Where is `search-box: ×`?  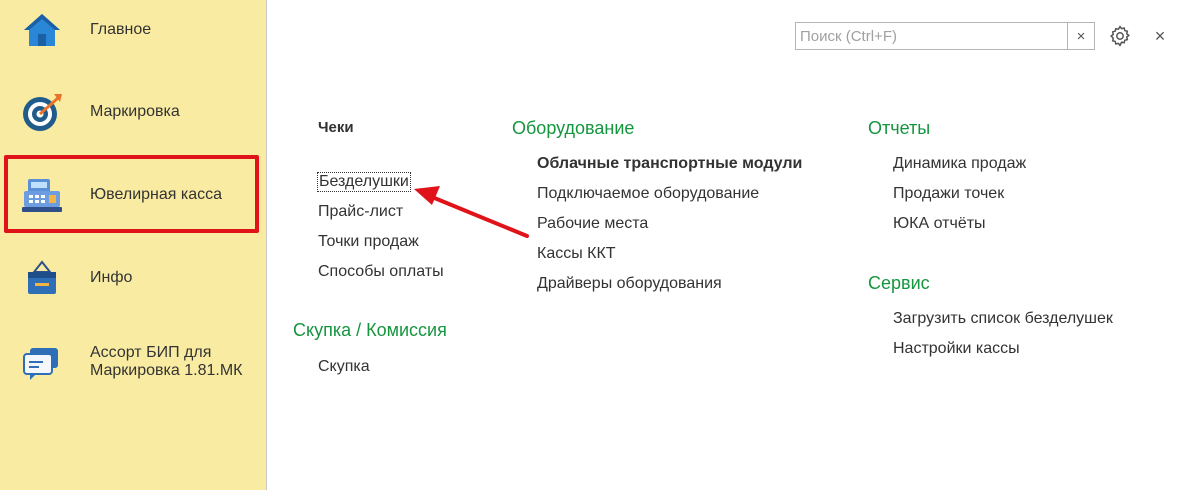 search-box: × is located at coordinates (945, 36).